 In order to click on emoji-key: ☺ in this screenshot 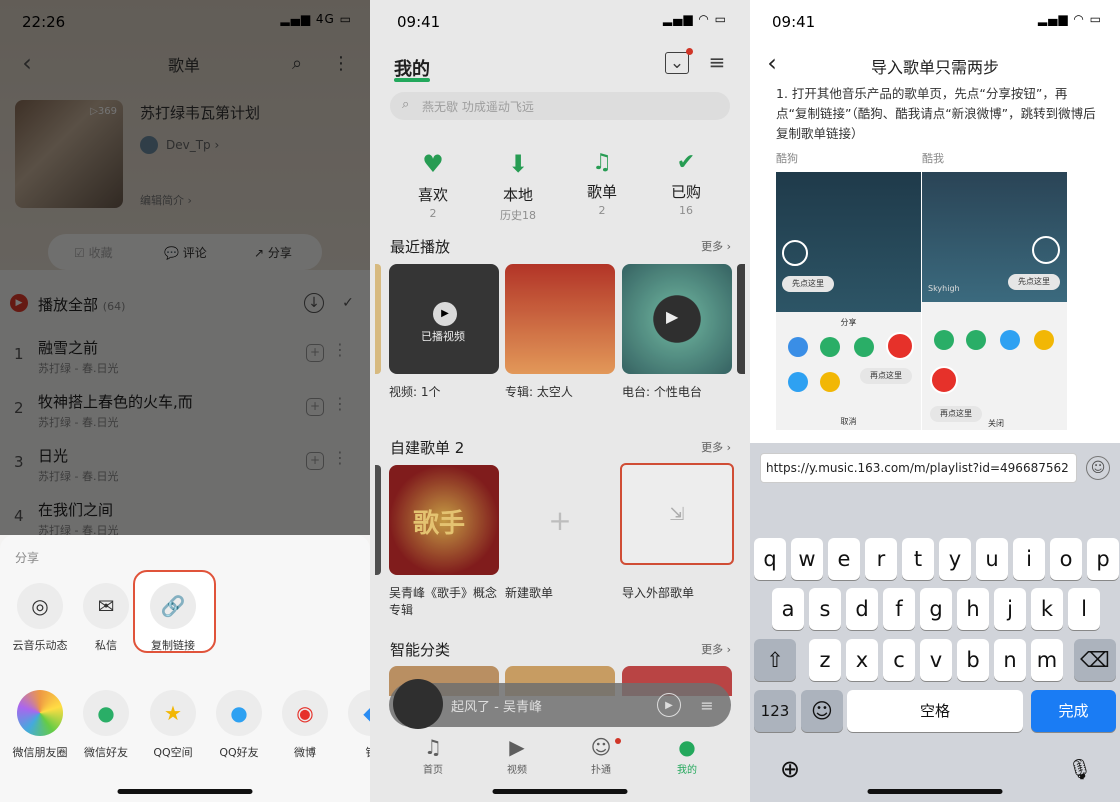, I will do `click(822, 711)`.